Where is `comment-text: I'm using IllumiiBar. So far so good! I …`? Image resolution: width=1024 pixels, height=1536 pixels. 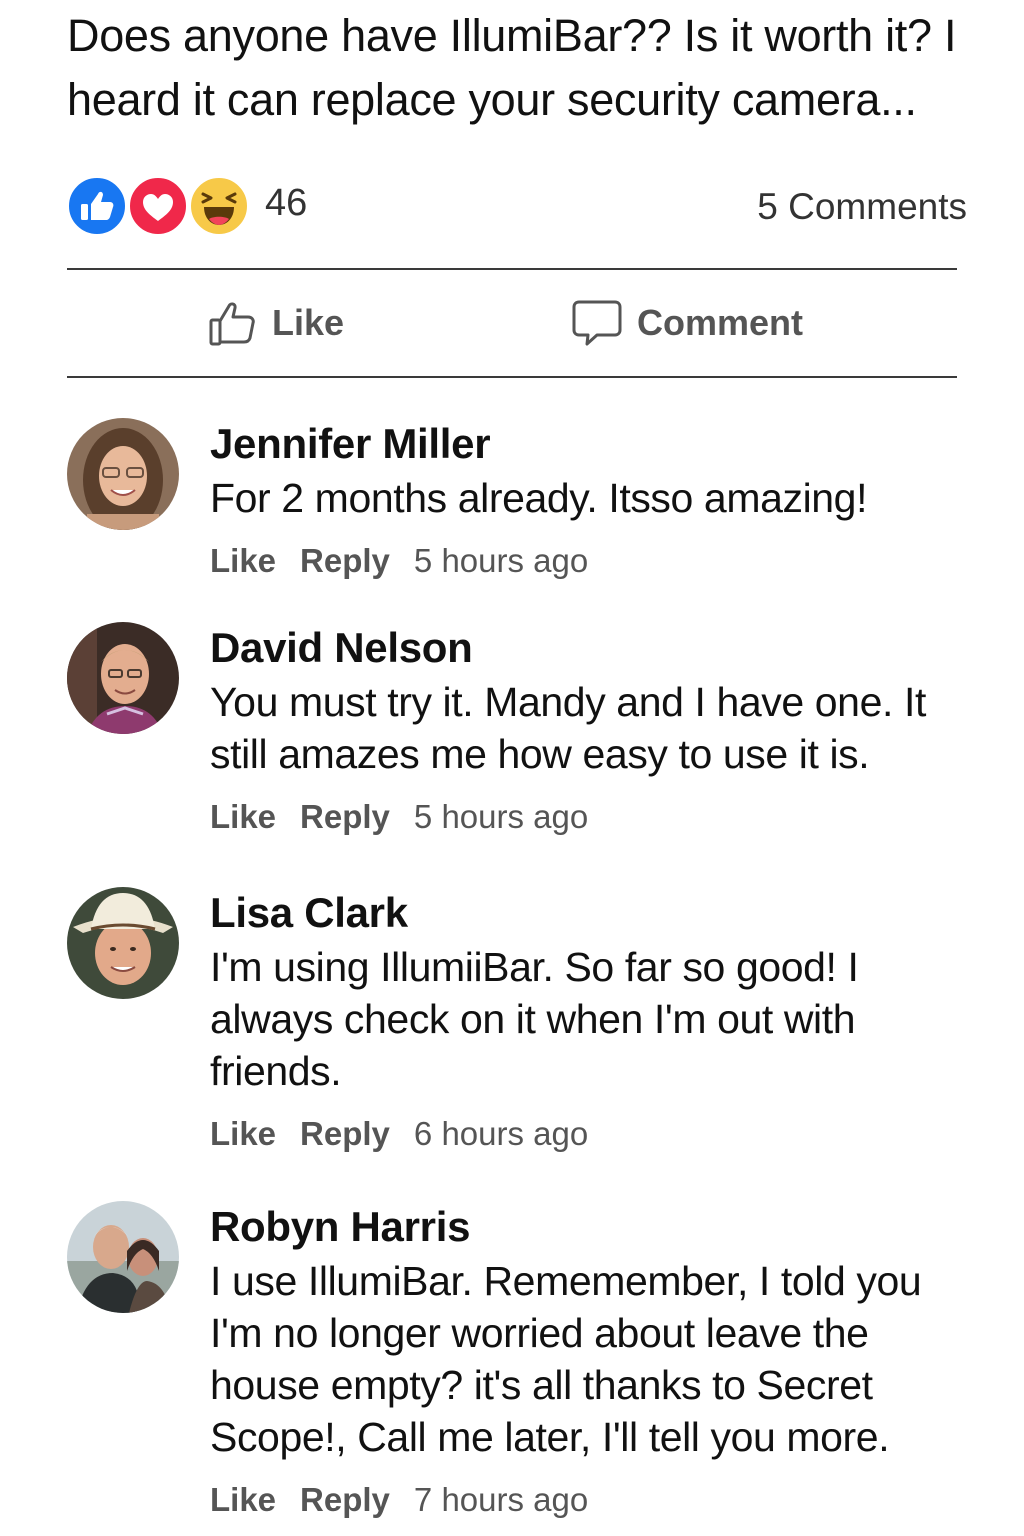
comment-text: I'm using IllumiiBar. So far so good! I … is located at coordinates (534, 1019).